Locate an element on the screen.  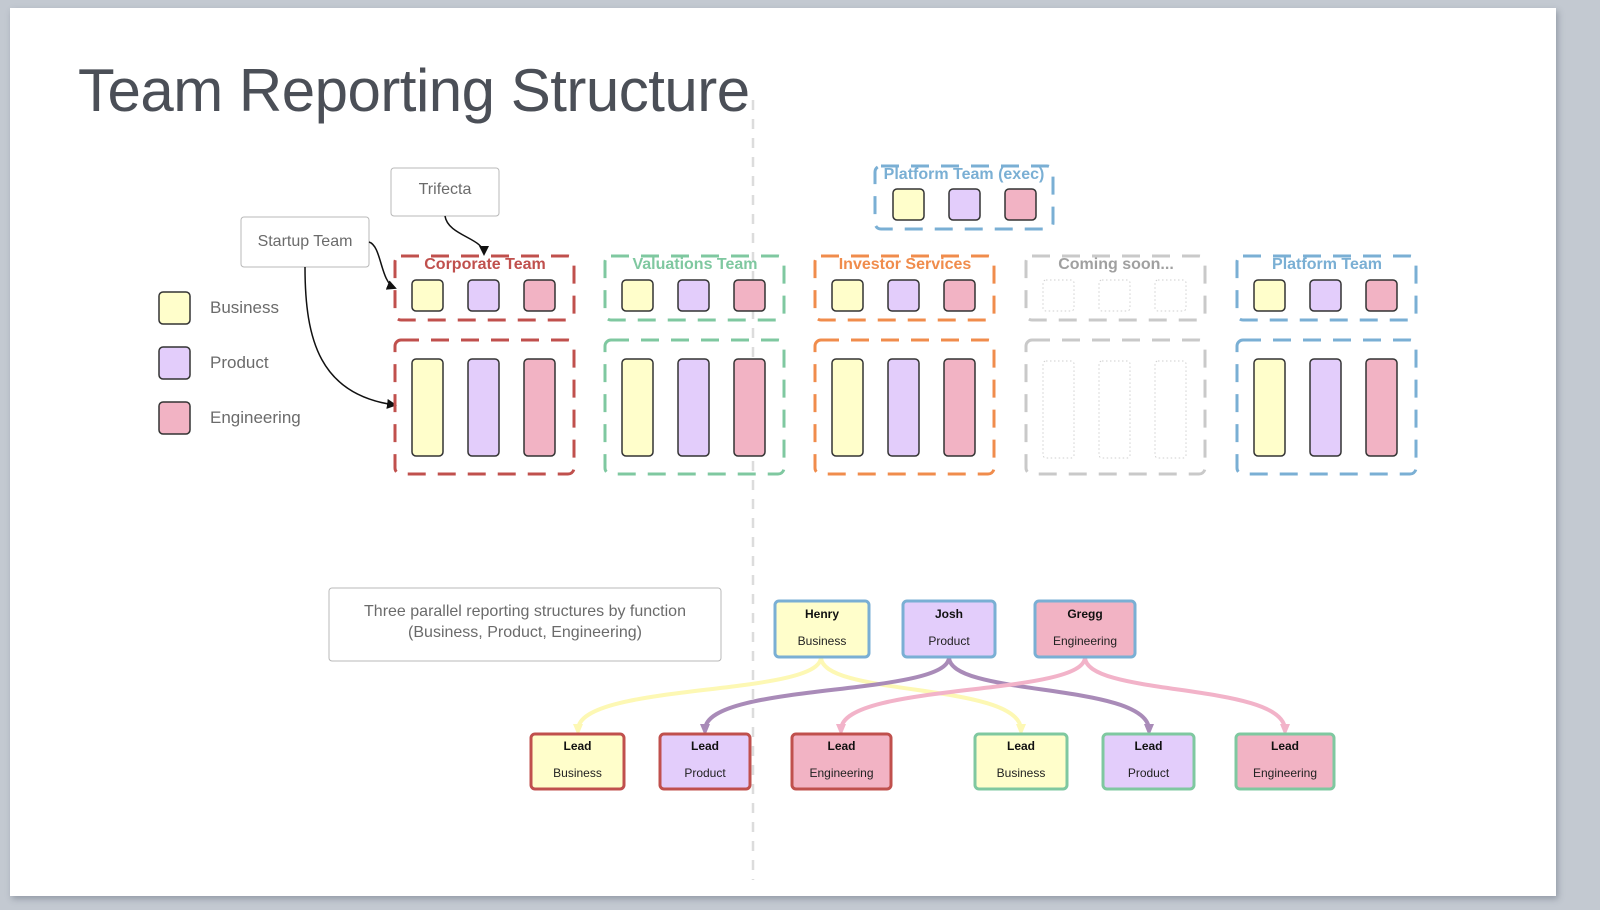
legend-item-business: Business is located at coordinates (218, 308).